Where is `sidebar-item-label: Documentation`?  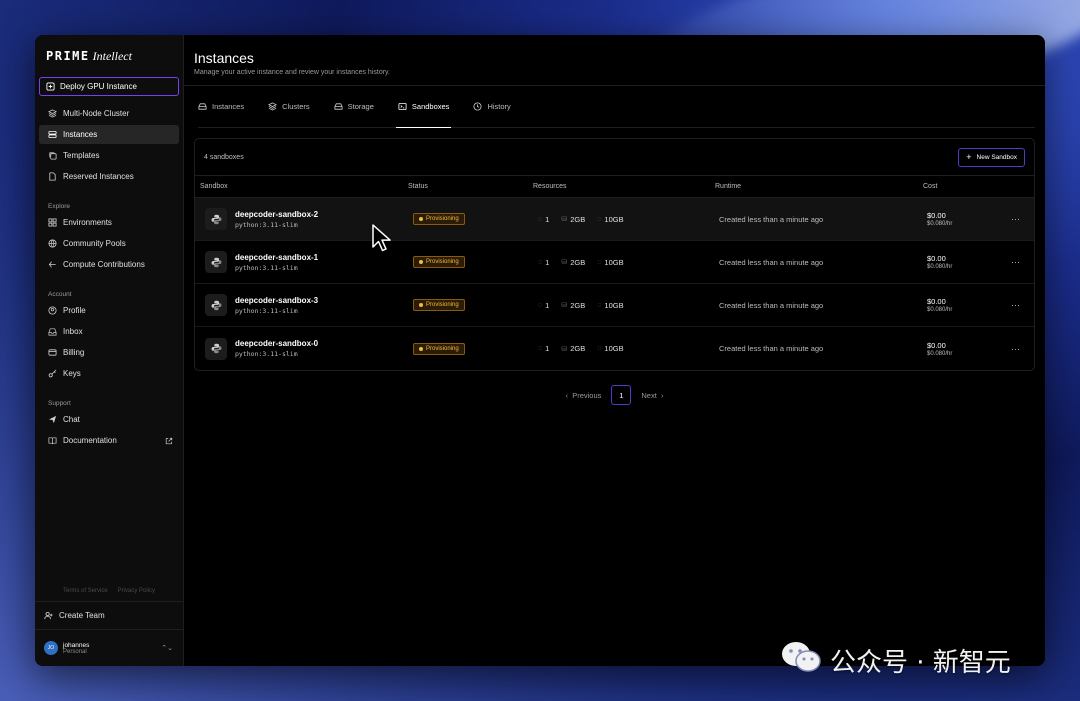
sidebar-item-label: Documentation is located at coordinates (90, 440).